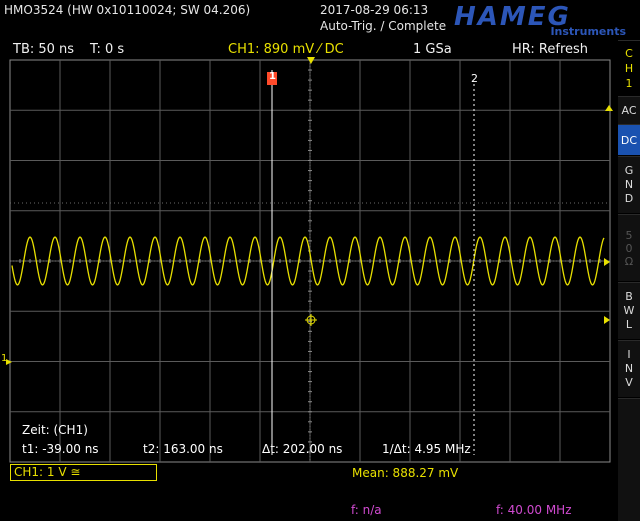  I want to click on waveform-layer, so click(308, 261).